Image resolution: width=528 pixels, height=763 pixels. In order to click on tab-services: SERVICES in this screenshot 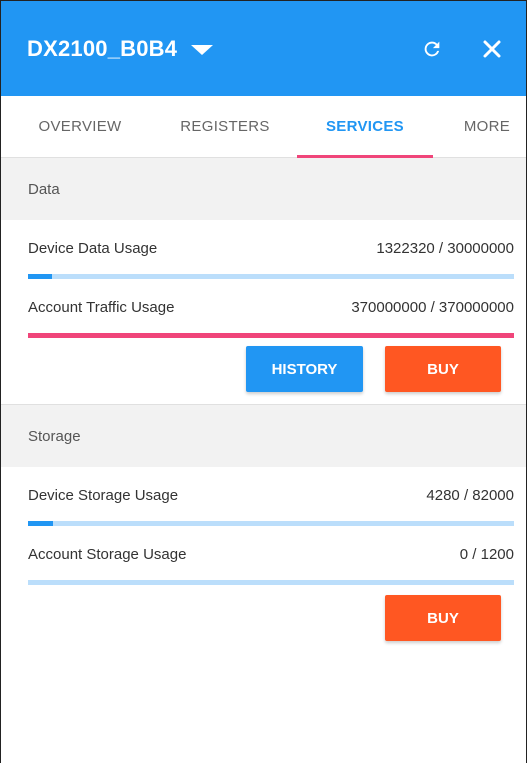, I will do `click(365, 127)`.